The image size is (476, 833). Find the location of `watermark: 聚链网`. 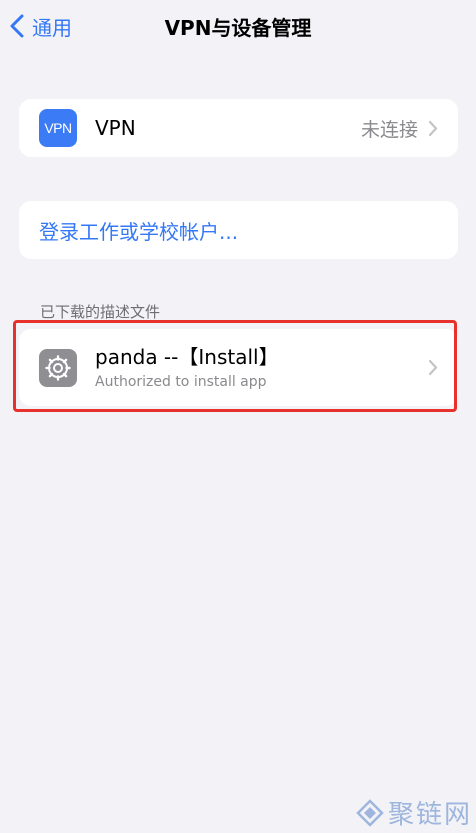

watermark: 聚链网 is located at coordinates (414, 812).